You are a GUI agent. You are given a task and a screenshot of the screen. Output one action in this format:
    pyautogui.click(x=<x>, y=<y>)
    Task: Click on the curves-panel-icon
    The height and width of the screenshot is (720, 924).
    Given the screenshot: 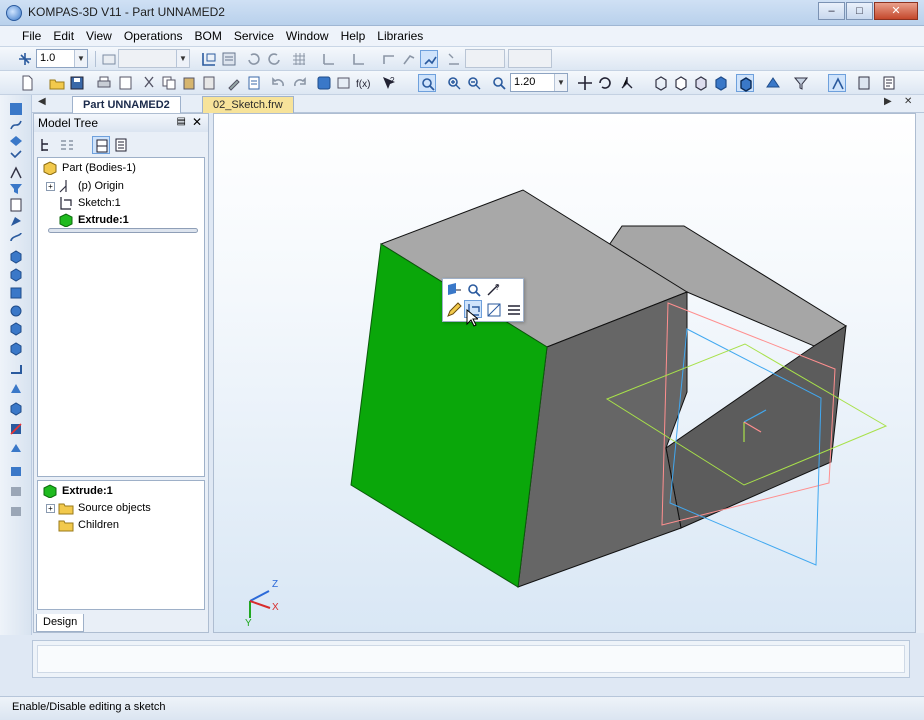 What is the action you would take?
    pyautogui.click(x=16, y=125)
    